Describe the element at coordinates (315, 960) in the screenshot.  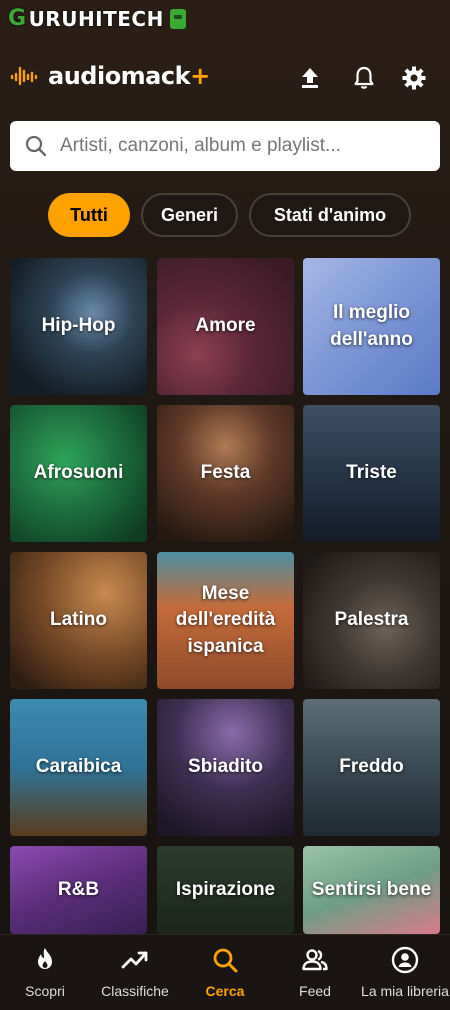
I see `people-icon` at that location.